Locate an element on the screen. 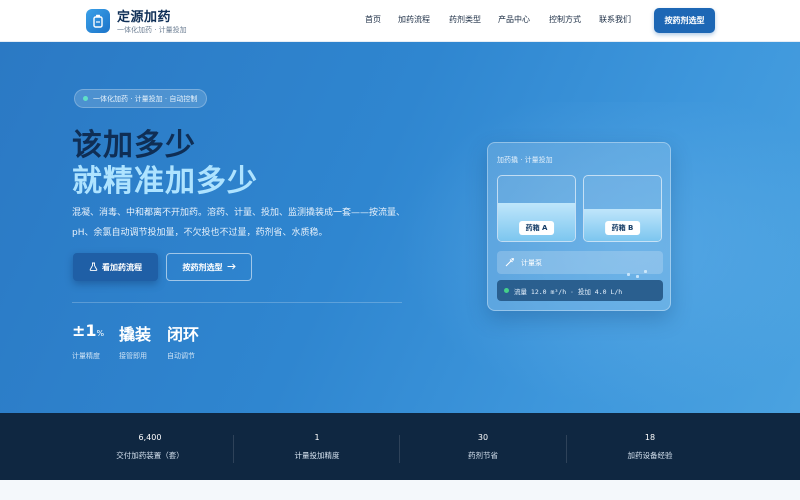 This screenshot has width=800, height=500. next-section-edge is located at coordinates (400, 490).